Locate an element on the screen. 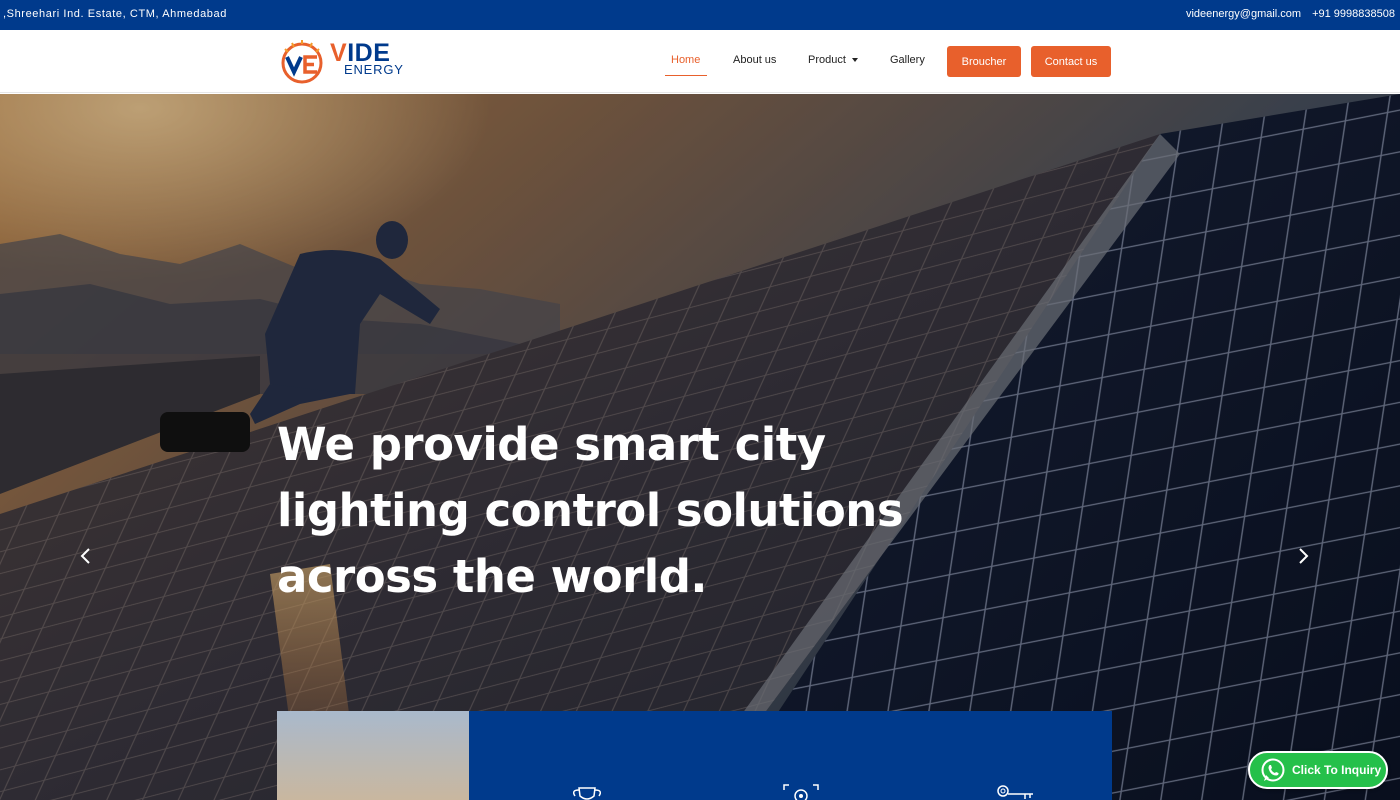 The height and width of the screenshot is (800, 1400). trophy-icon is located at coordinates (587, 793).